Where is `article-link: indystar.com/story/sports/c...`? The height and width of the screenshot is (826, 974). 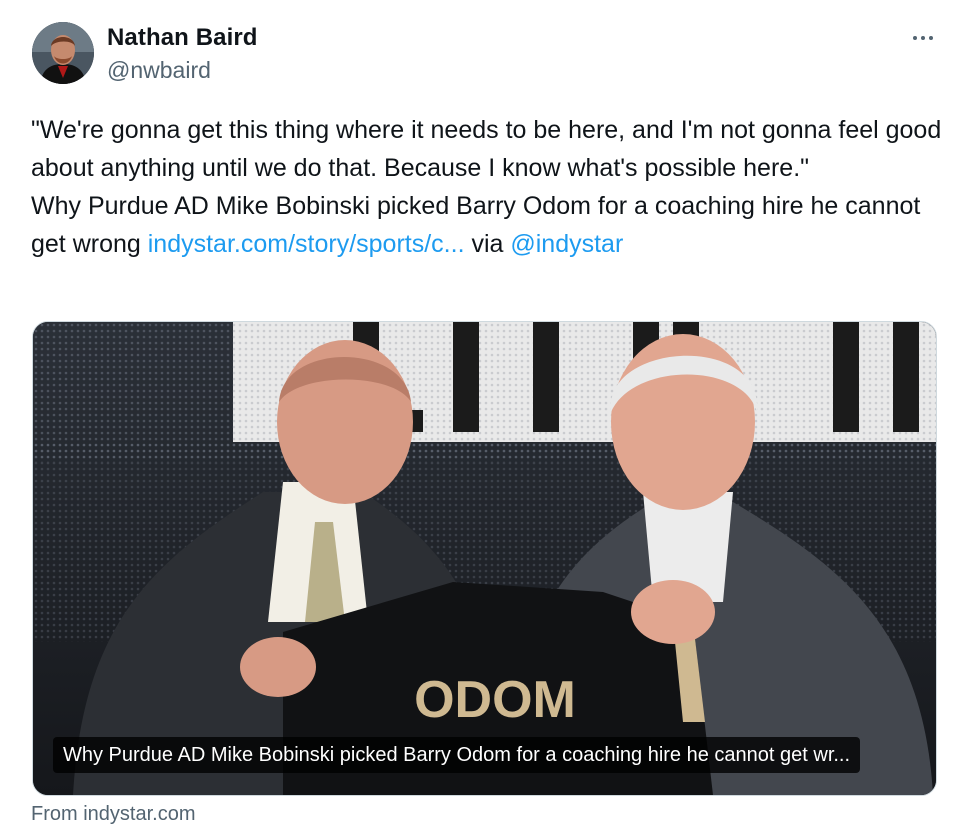
article-link: indystar.com/story/sports/c... is located at coordinates (306, 244).